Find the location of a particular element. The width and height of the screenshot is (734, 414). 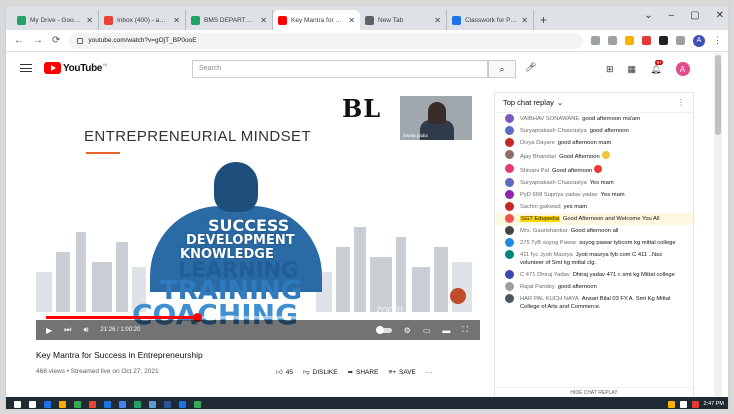

close-window-button: ✕ is located at coordinates (720, 15).